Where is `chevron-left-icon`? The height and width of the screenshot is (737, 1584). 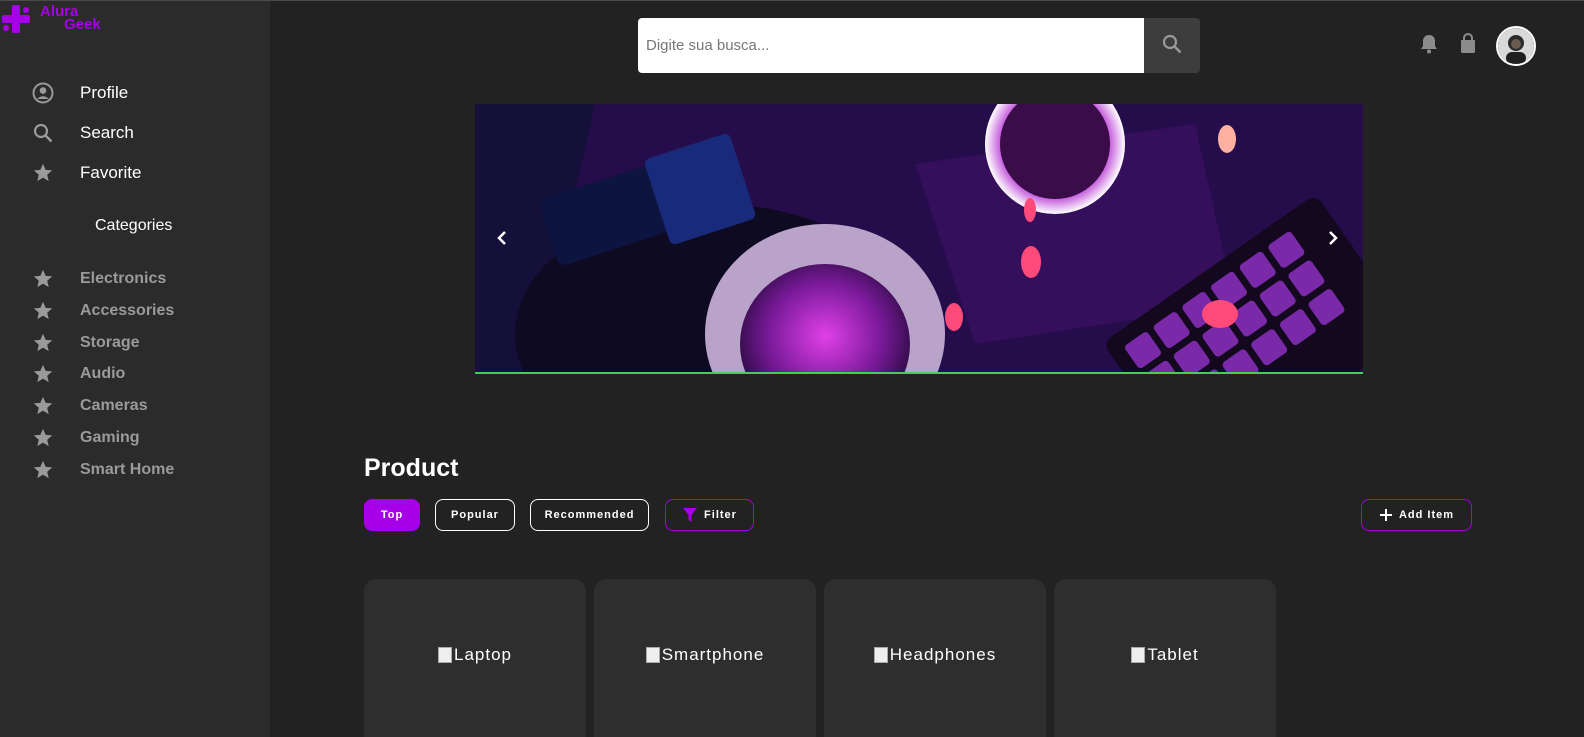
chevron-left-icon is located at coordinates (501, 238).